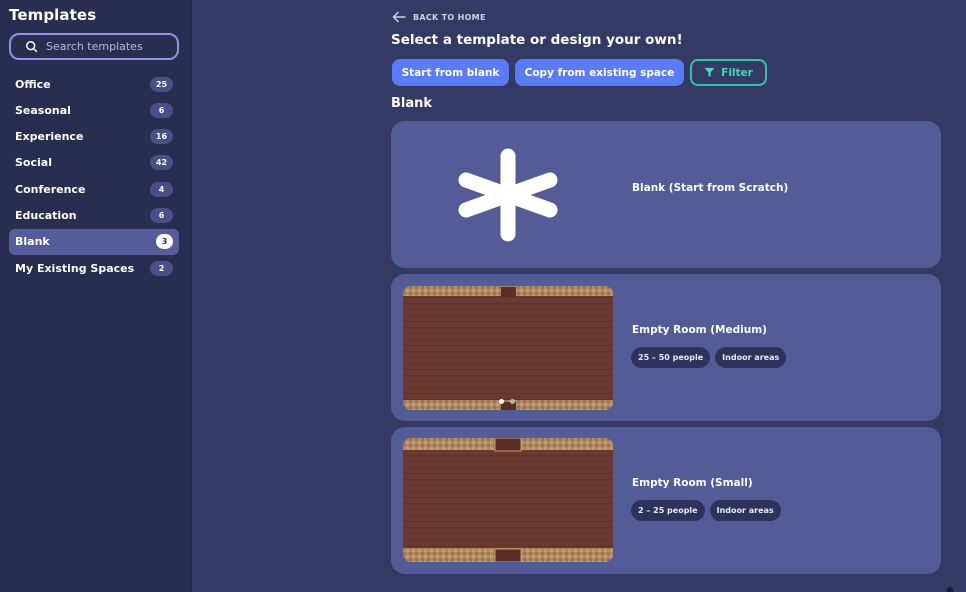  Describe the element at coordinates (710, 188) in the screenshot. I see `template-name: Blank (Start from Scratch)` at that location.